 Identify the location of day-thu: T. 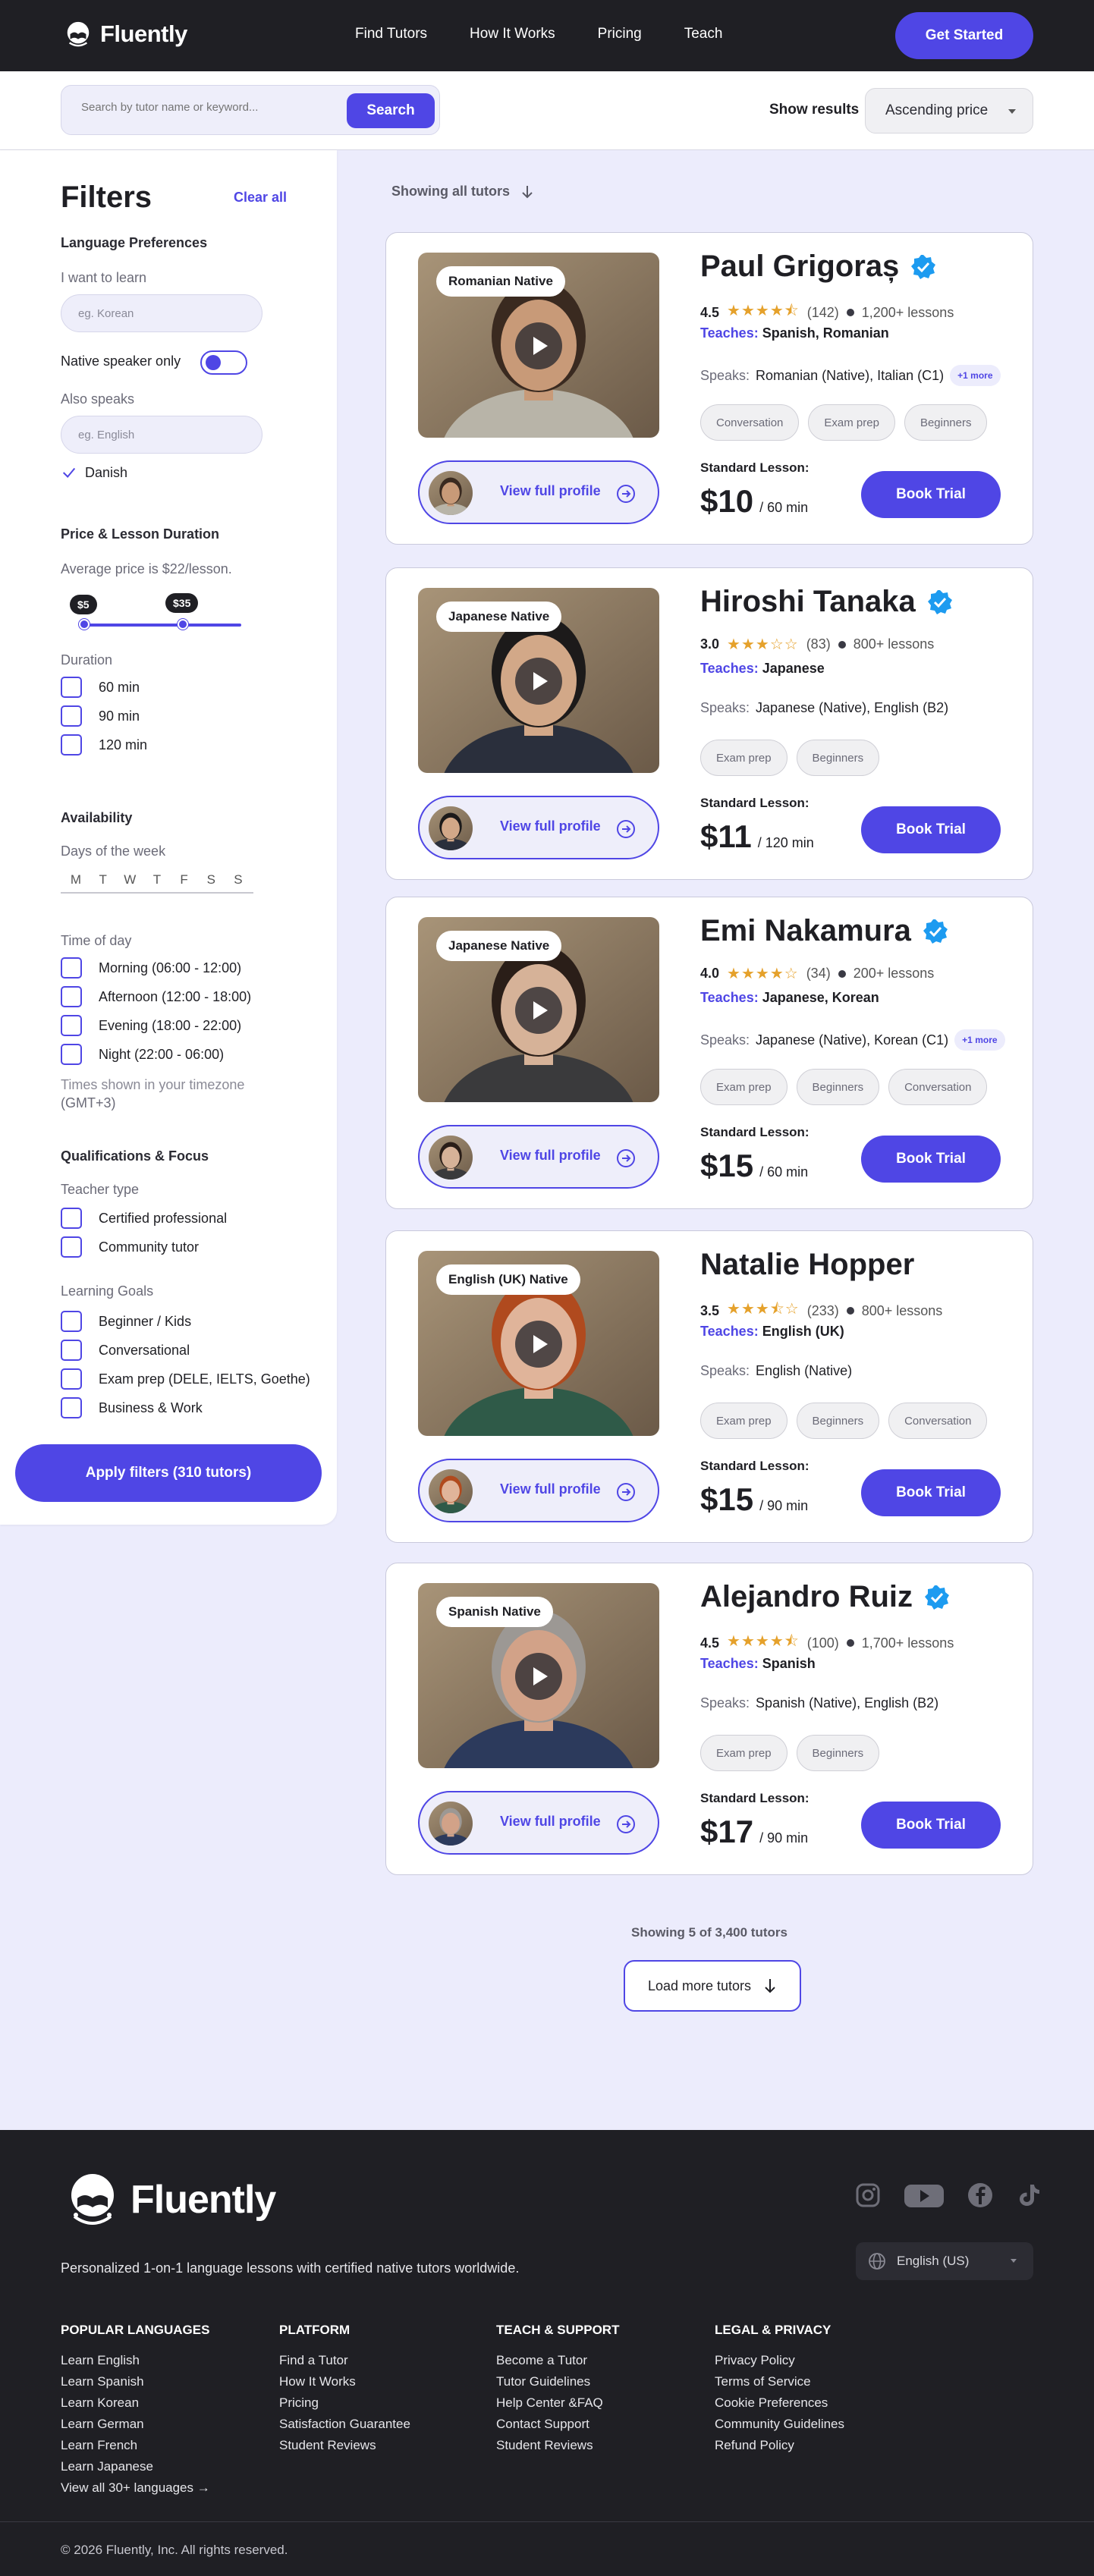
(157, 882).